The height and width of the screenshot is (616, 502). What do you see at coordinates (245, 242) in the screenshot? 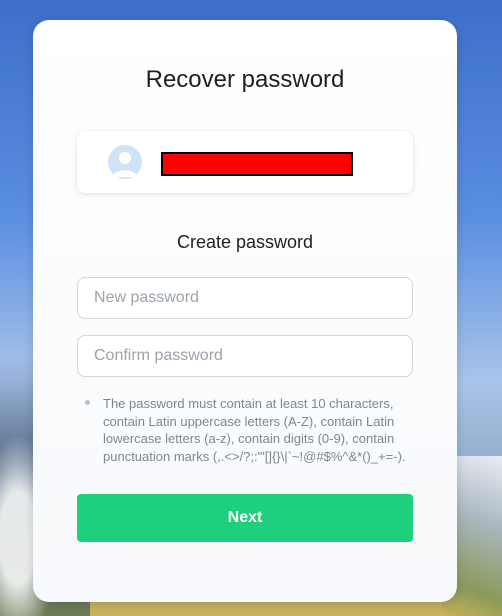
I see `section-subtitle: Create password` at bounding box center [245, 242].